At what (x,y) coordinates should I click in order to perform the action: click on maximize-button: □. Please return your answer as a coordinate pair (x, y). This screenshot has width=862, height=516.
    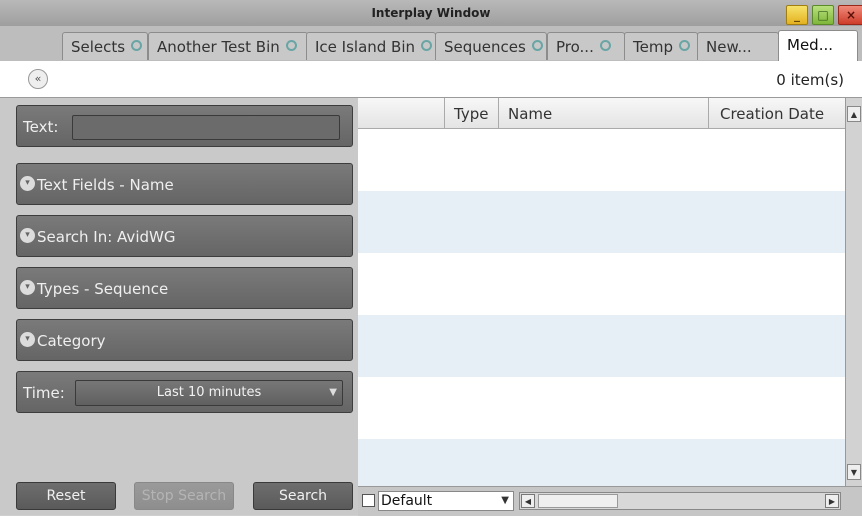
    Looking at the image, I should click on (823, 15).